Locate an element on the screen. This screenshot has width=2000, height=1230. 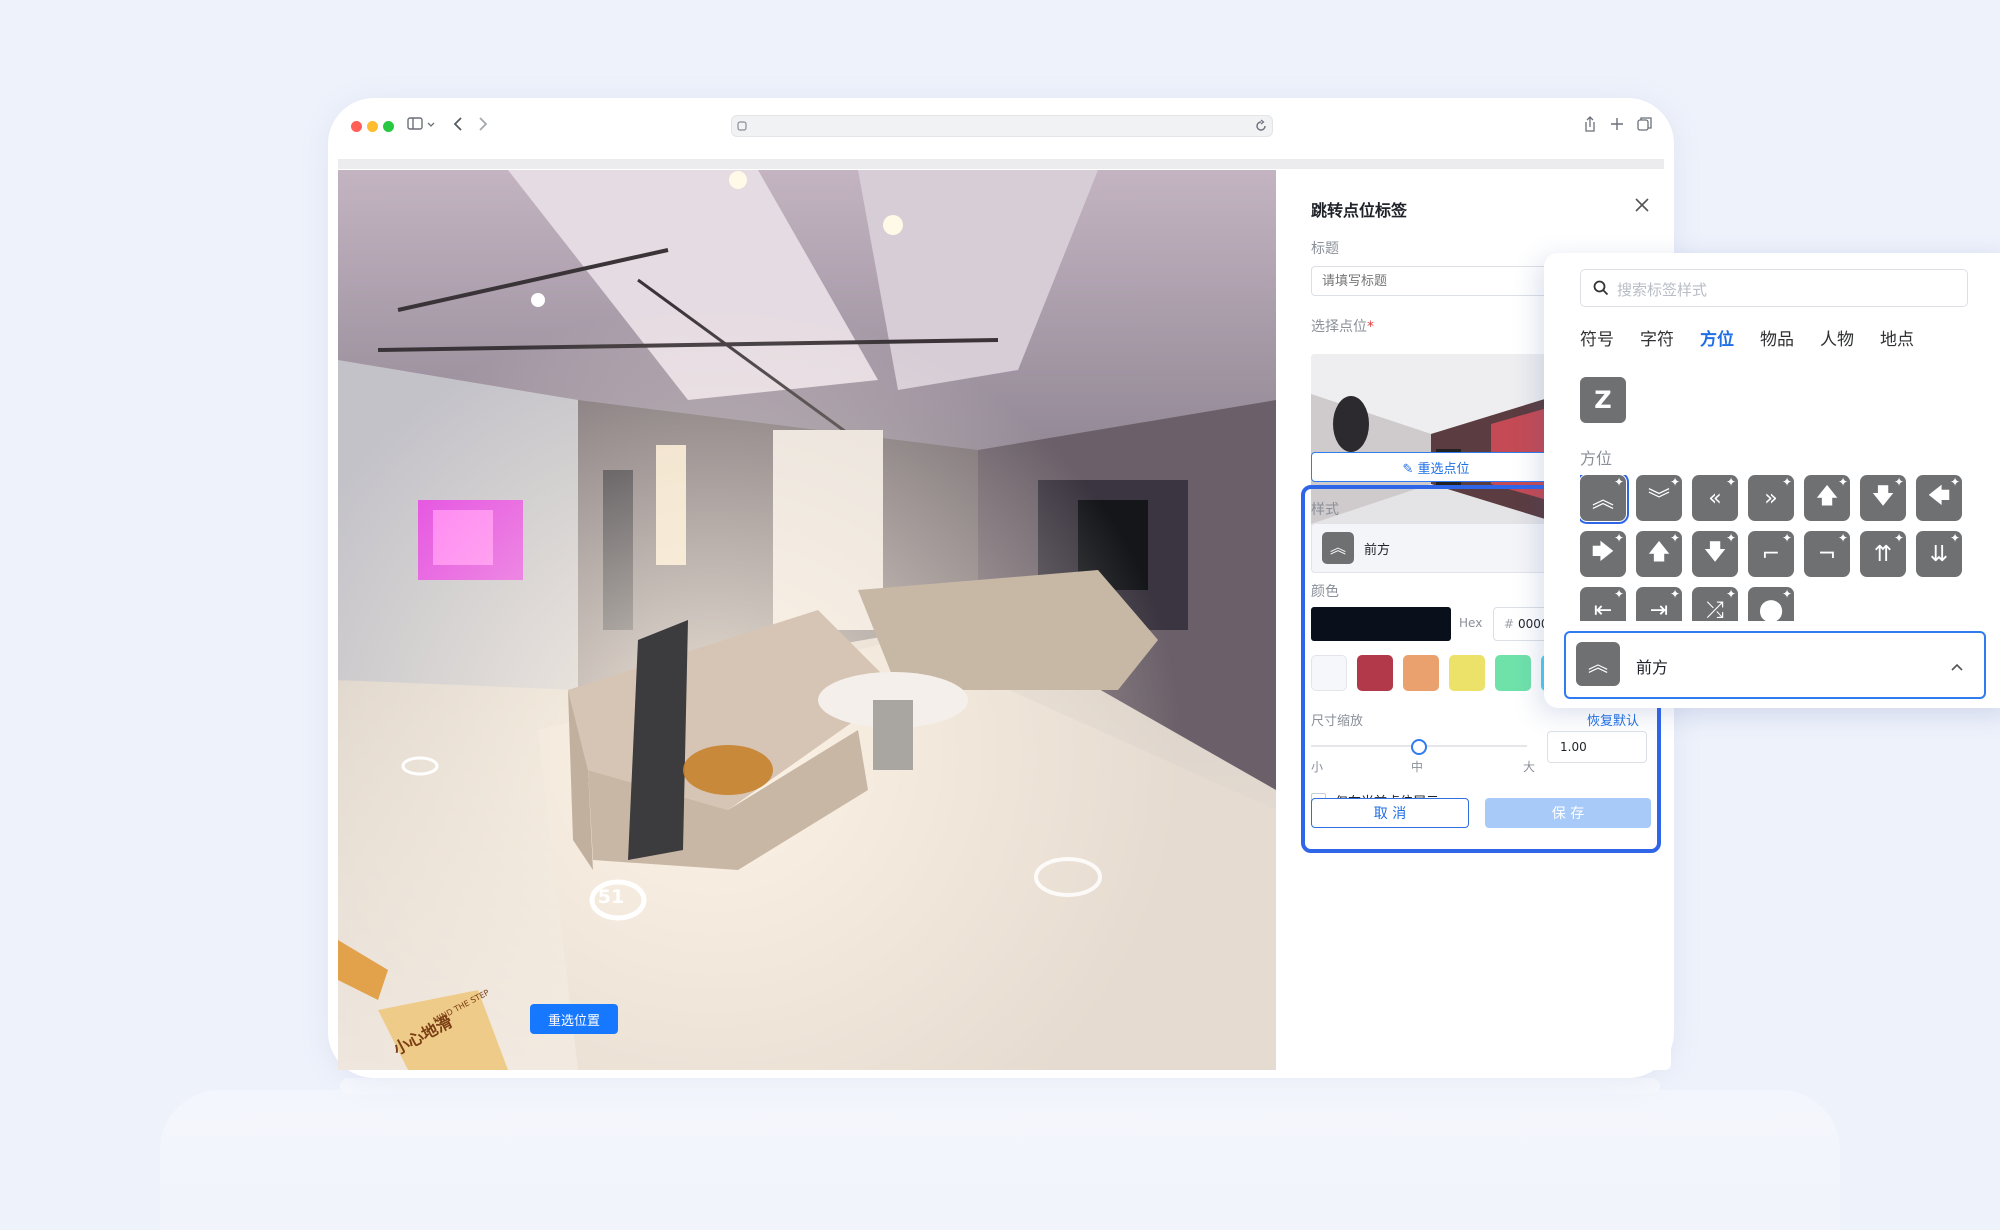
slider-max-label: 大 is located at coordinates (1529, 767).